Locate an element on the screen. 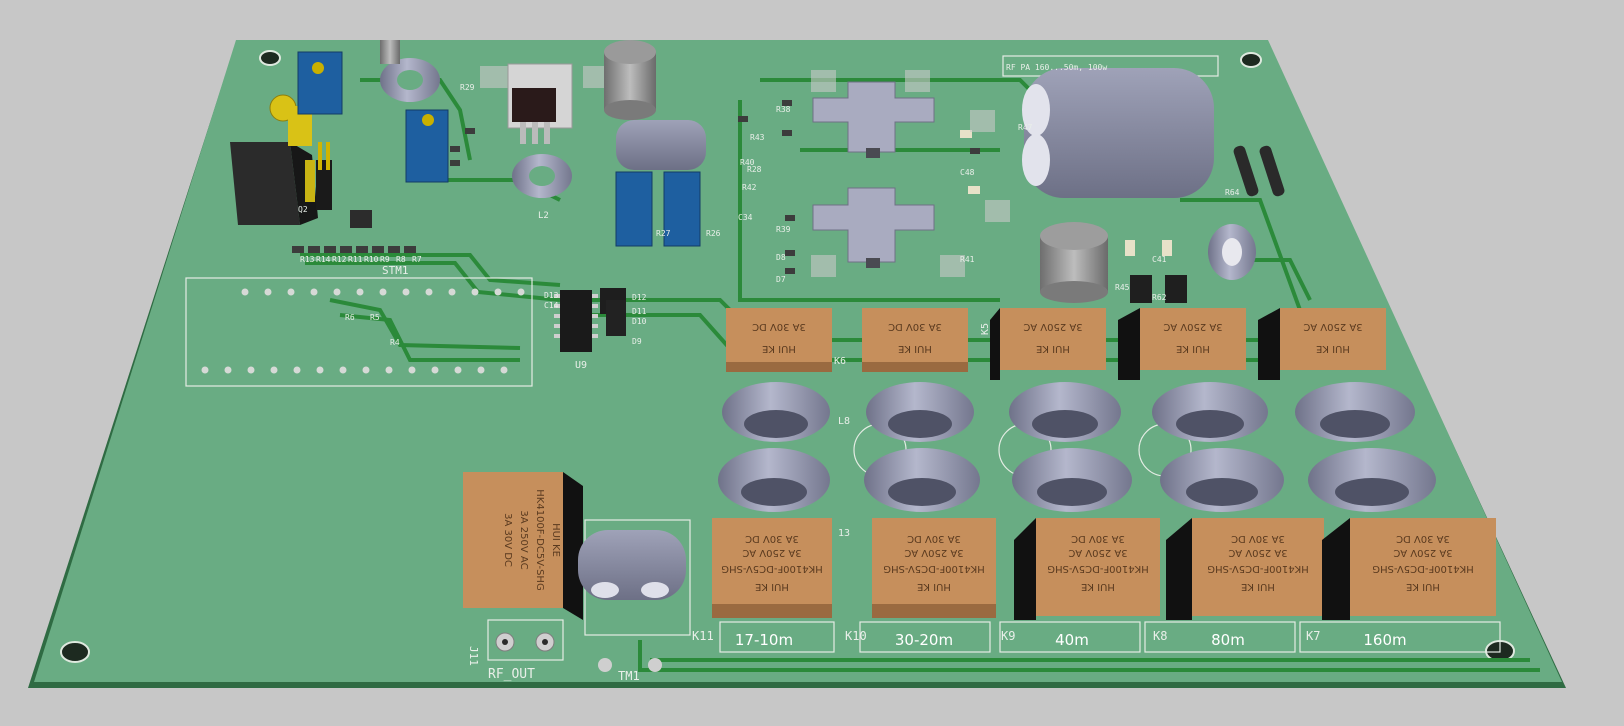  band-label-160m: 160m is located at coordinates (1384, 640).